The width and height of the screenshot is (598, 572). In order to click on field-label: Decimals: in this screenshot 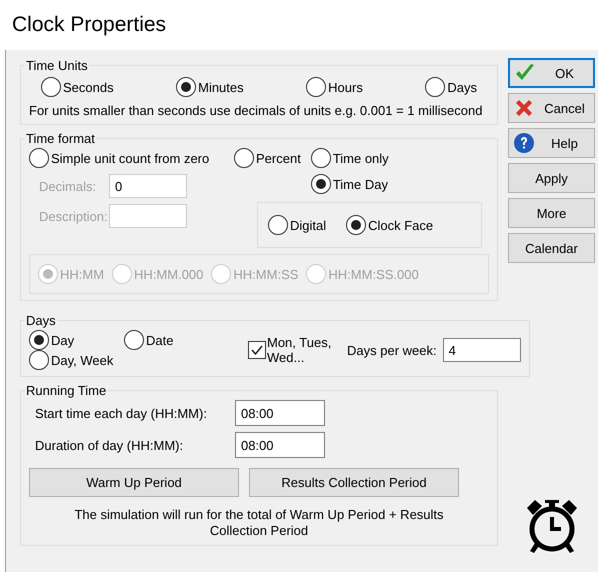, I will do `click(68, 186)`.